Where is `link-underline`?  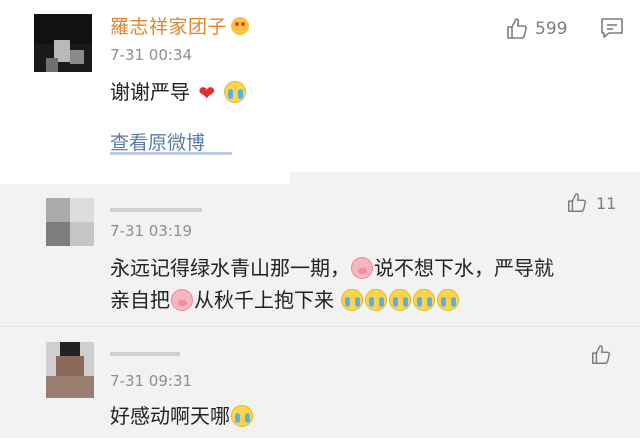 link-underline is located at coordinates (171, 153).